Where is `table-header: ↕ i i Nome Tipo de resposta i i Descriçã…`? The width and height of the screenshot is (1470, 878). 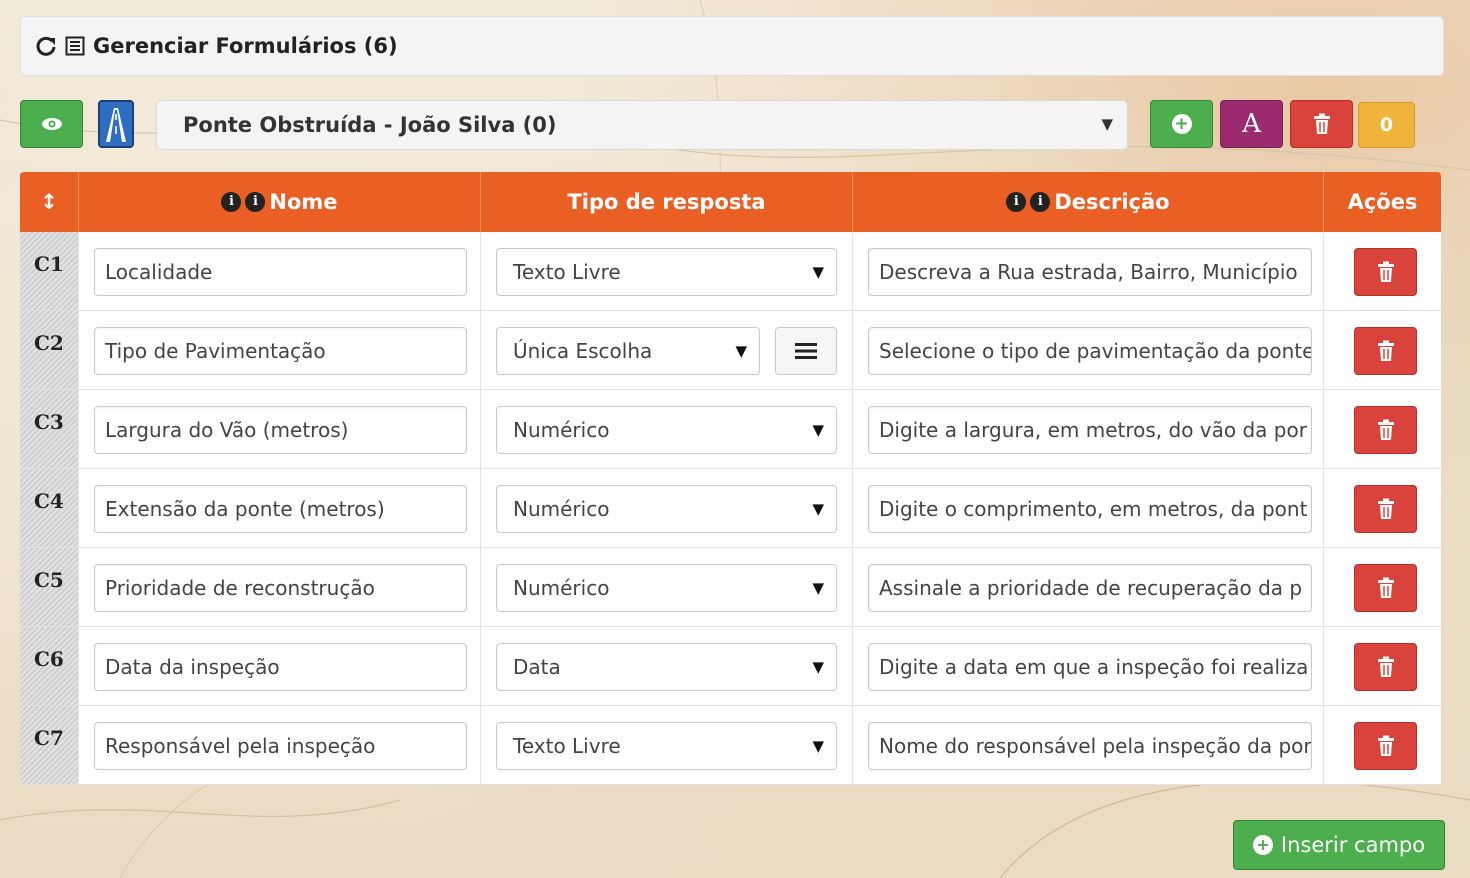
table-header: ↕ i i Nome Tipo de resposta i i Descriçã… is located at coordinates (730, 202).